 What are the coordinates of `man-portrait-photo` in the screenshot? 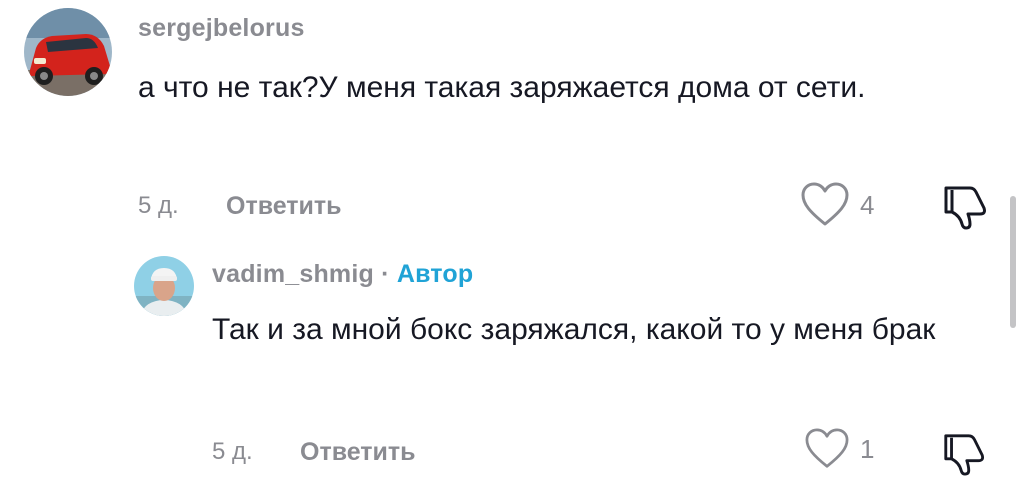 It's located at (164, 286).